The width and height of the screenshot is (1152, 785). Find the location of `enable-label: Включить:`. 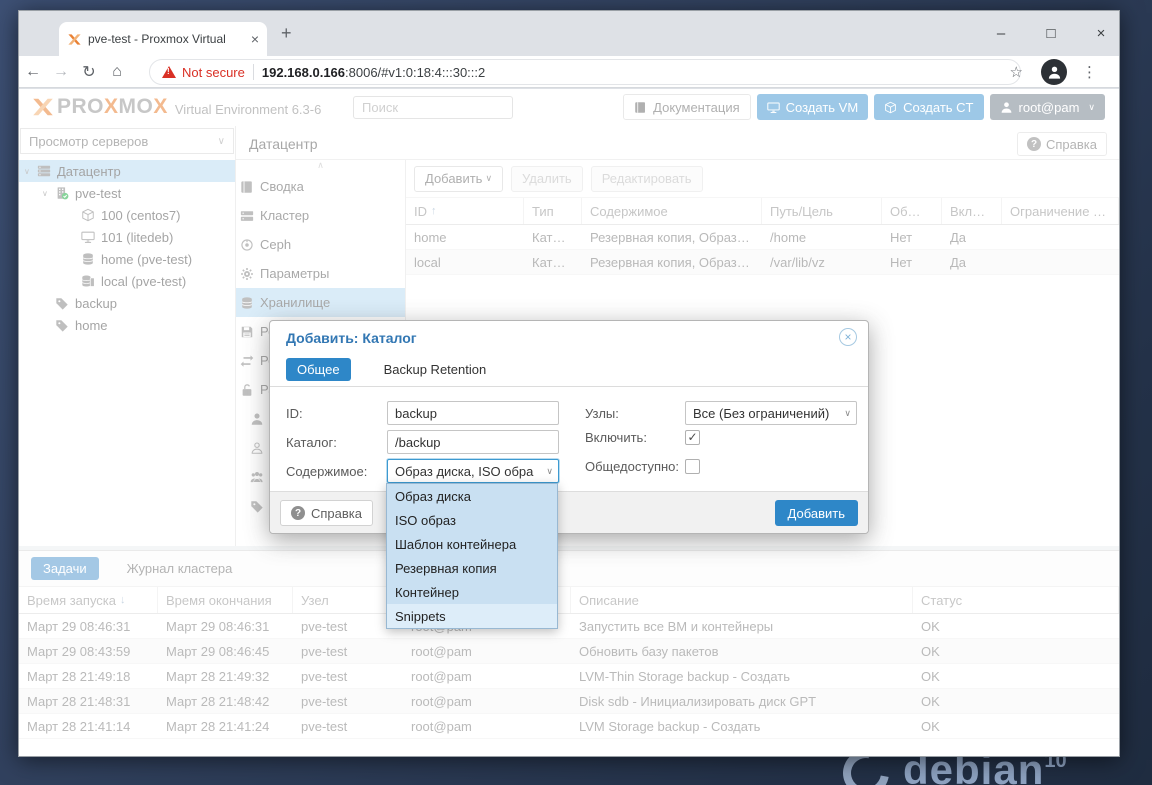

enable-label: Включить: is located at coordinates (616, 437).